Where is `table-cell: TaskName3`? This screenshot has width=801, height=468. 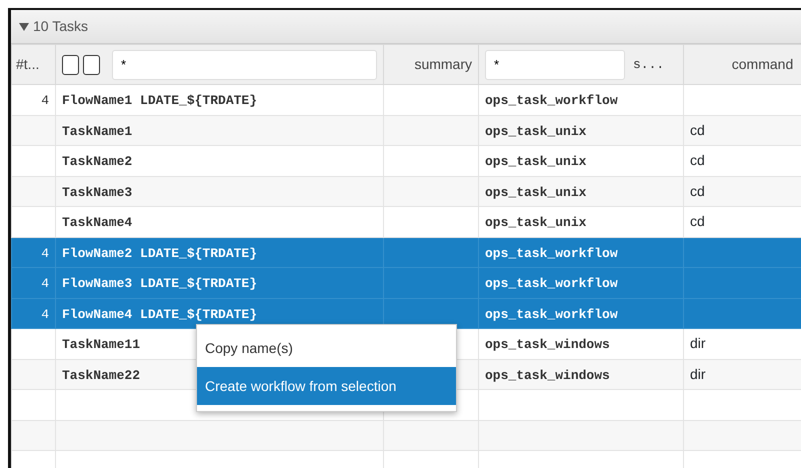
table-cell: TaskName3 is located at coordinates (97, 192).